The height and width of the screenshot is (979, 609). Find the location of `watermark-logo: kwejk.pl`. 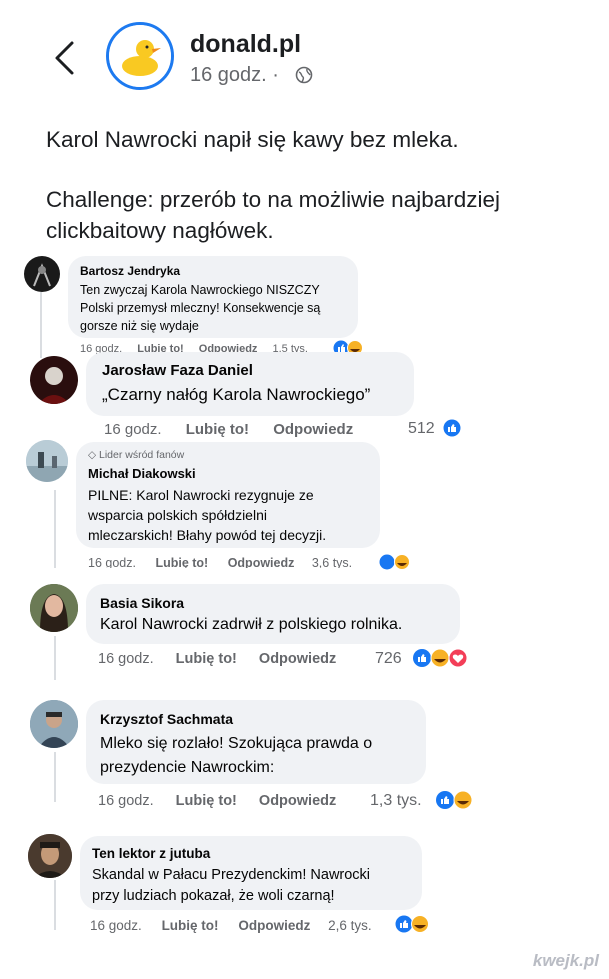

watermark-logo: kwejk.pl is located at coordinates (565, 960).